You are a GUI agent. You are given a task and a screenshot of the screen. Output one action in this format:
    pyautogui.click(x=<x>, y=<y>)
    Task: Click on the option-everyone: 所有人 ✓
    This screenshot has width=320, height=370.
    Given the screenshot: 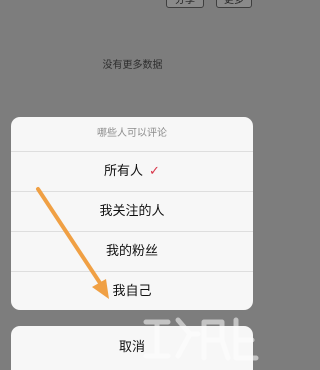 What is the action you would take?
    pyautogui.click(x=132, y=172)
    